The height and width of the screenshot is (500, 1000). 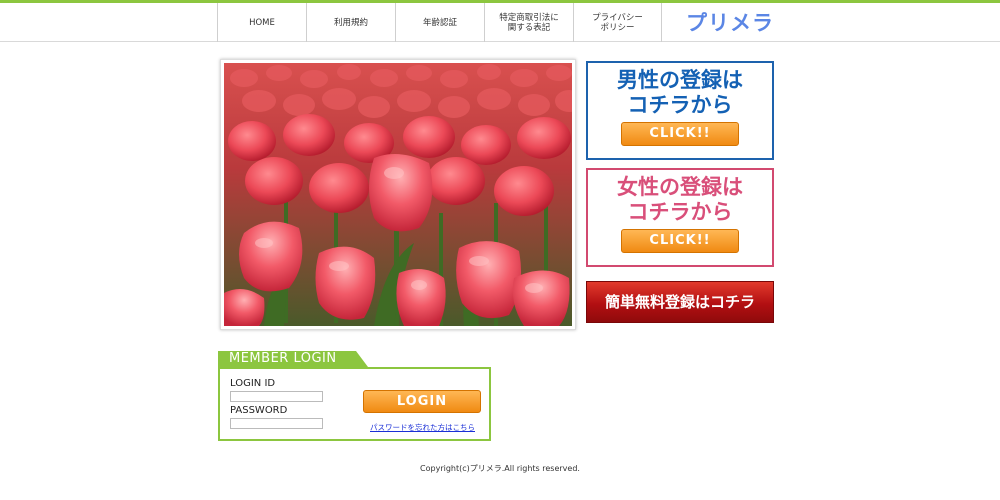 I want to click on login-id-input, so click(x=276, y=396).